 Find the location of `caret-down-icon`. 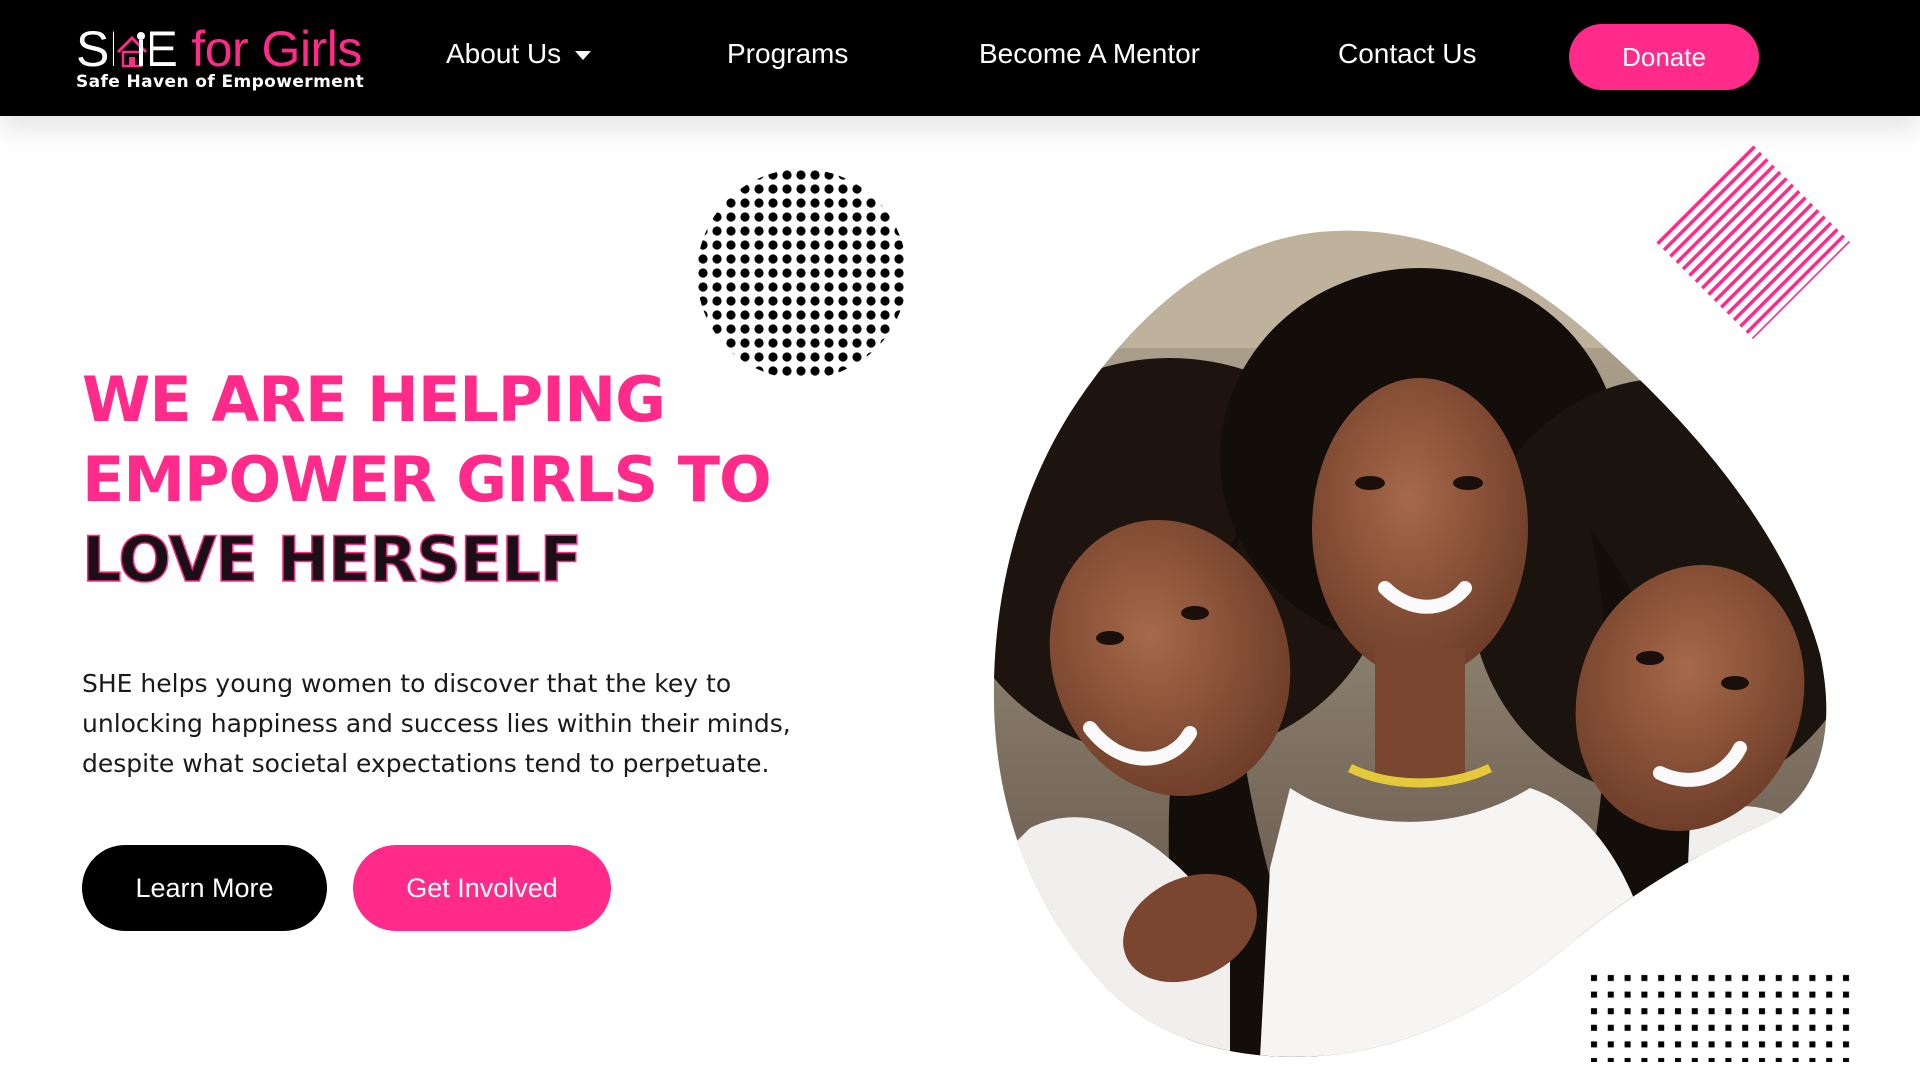

caret-down-icon is located at coordinates (583, 56).